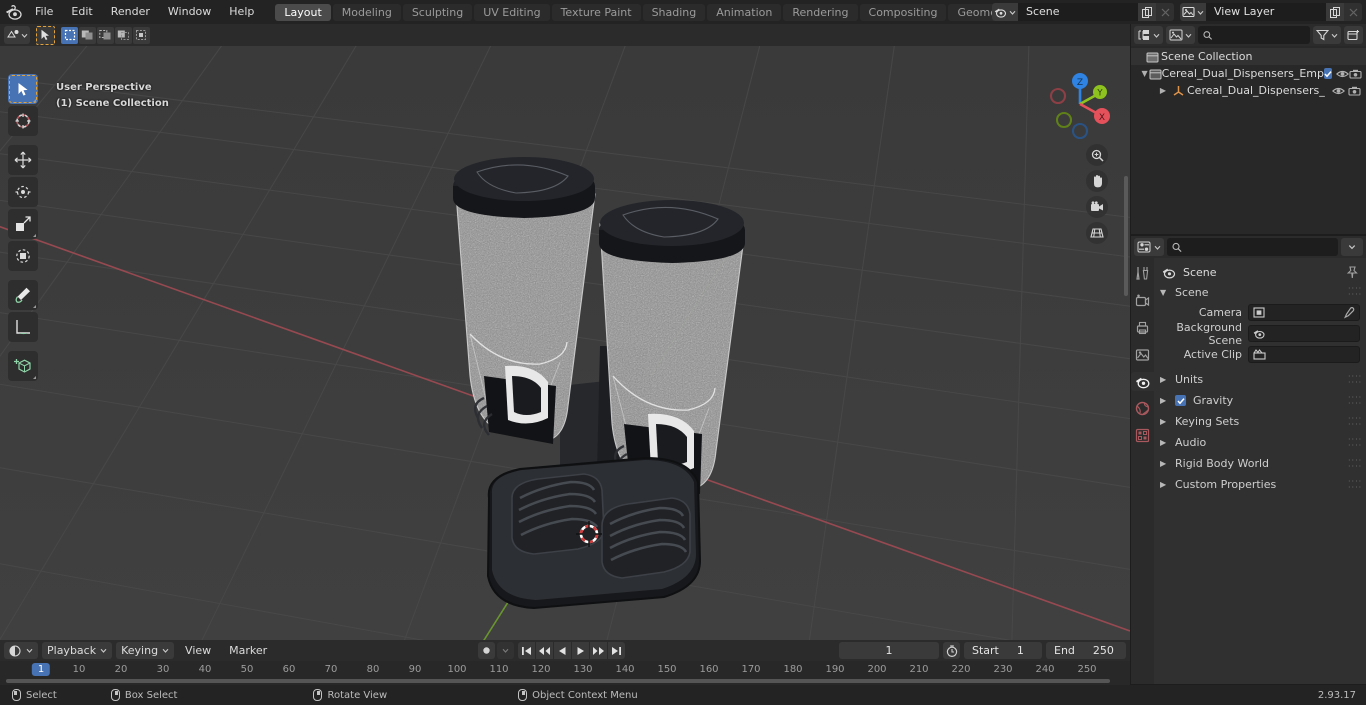 This screenshot has height=705, width=1366. Describe the element at coordinates (1304, 354) in the screenshot. I see `active-clip-field` at that location.